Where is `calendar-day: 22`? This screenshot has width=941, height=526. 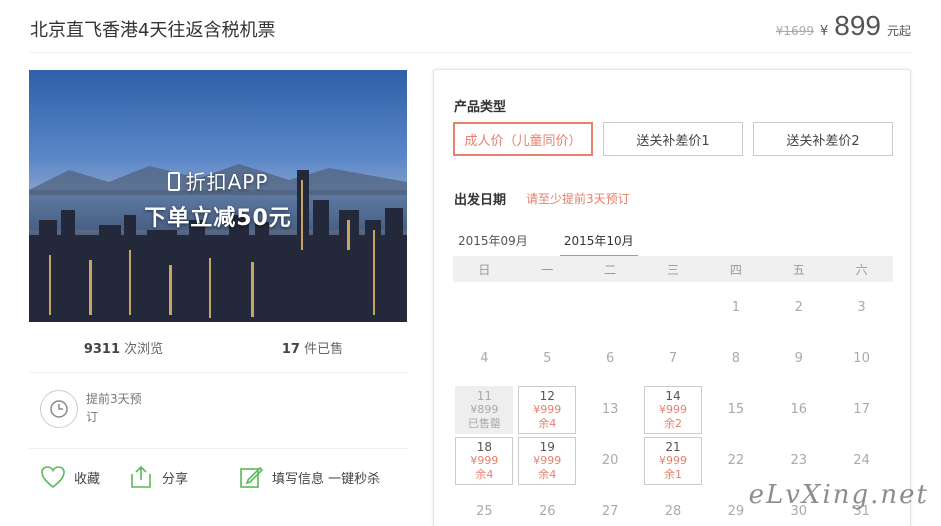 calendar-day: 22 is located at coordinates (736, 460).